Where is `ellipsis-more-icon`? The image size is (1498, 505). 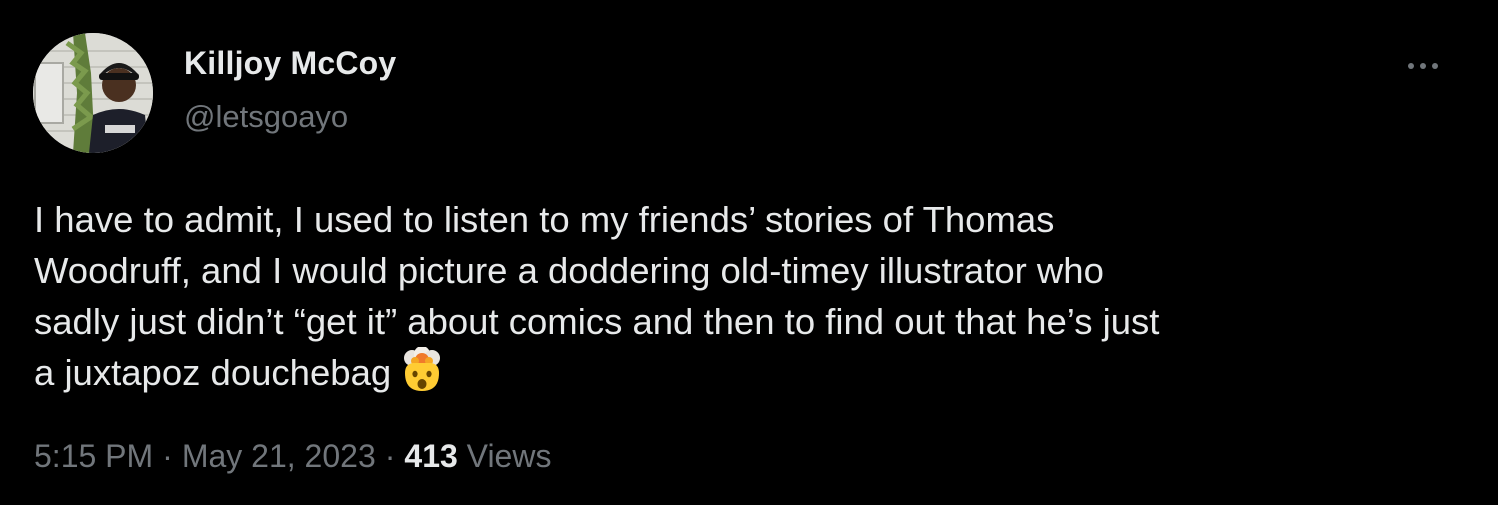 ellipsis-more-icon is located at coordinates (1411, 66).